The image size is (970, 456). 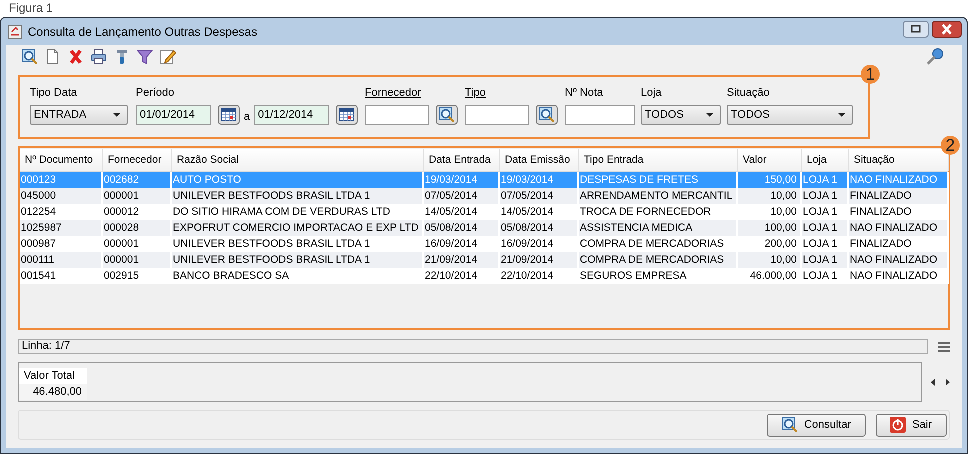 What do you see at coordinates (173, 115) in the screenshot?
I see `input-field: 01/01/2014` at bounding box center [173, 115].